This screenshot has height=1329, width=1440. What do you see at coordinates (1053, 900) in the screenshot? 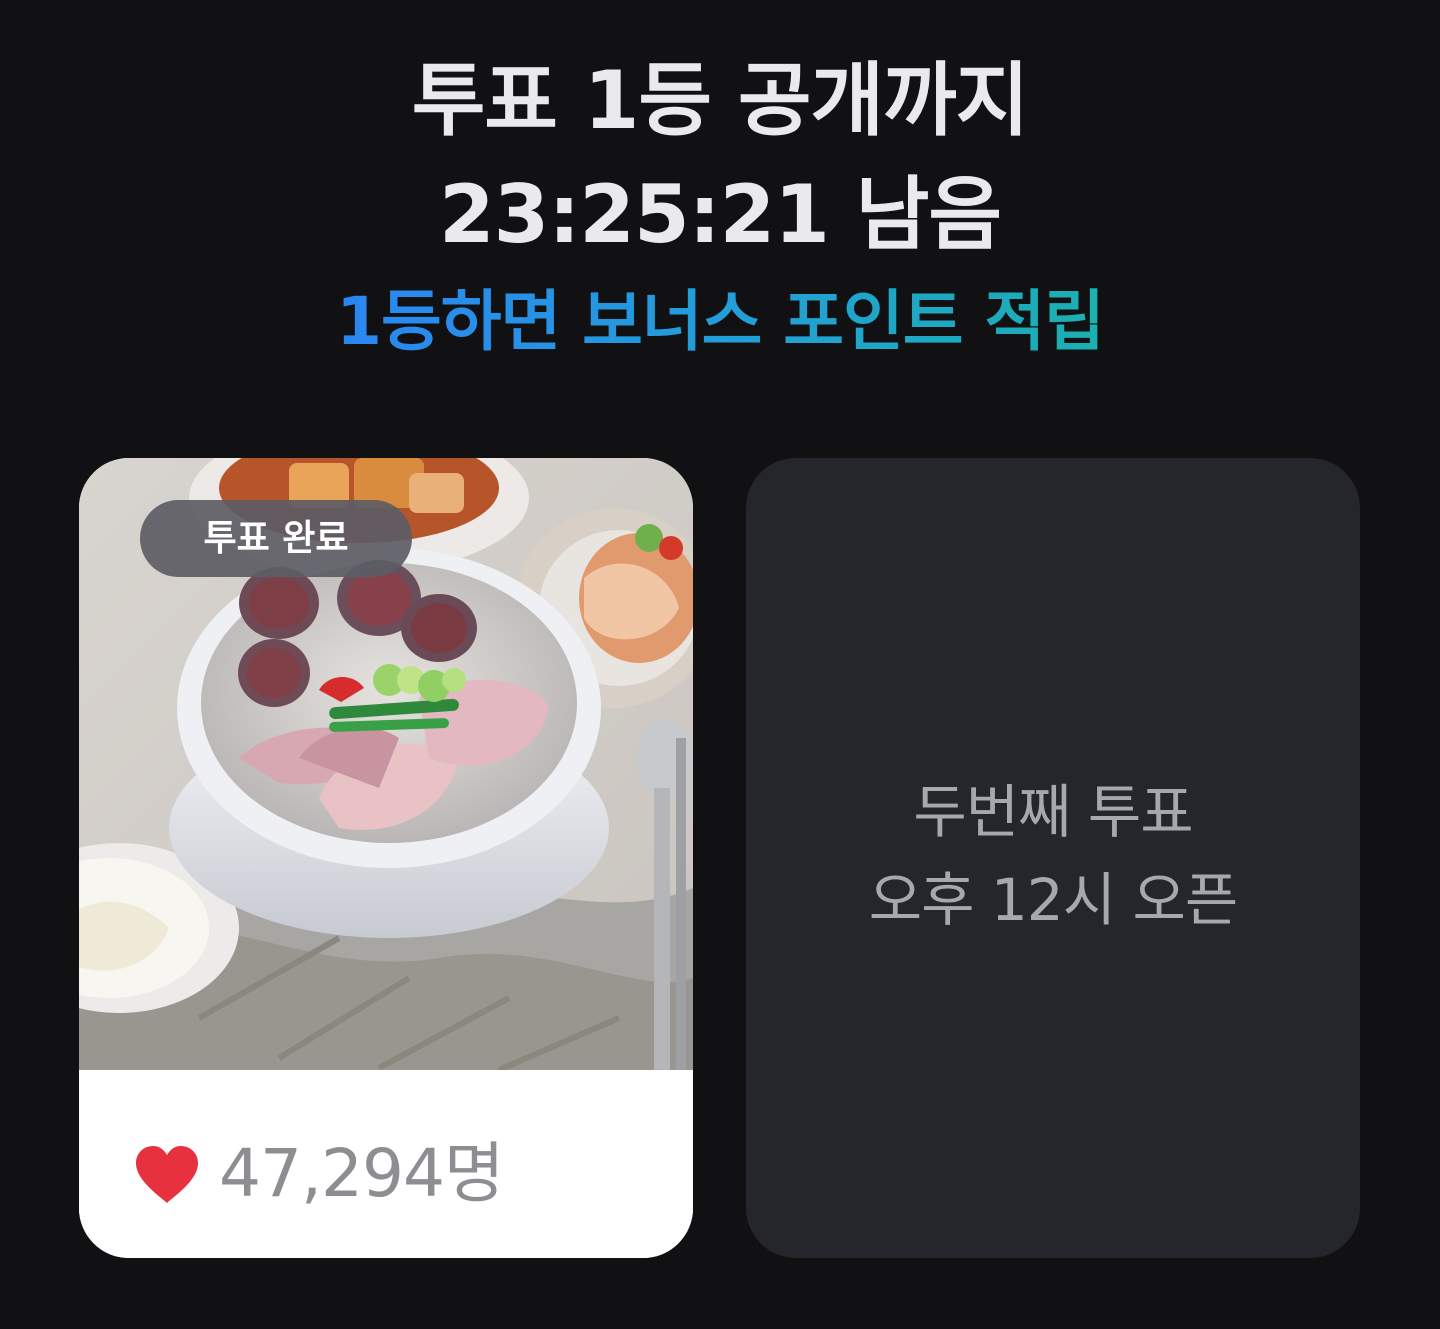
I see `upcoming-vote-time: 오후 12시 오픈` at bounding box center [1053, 900].